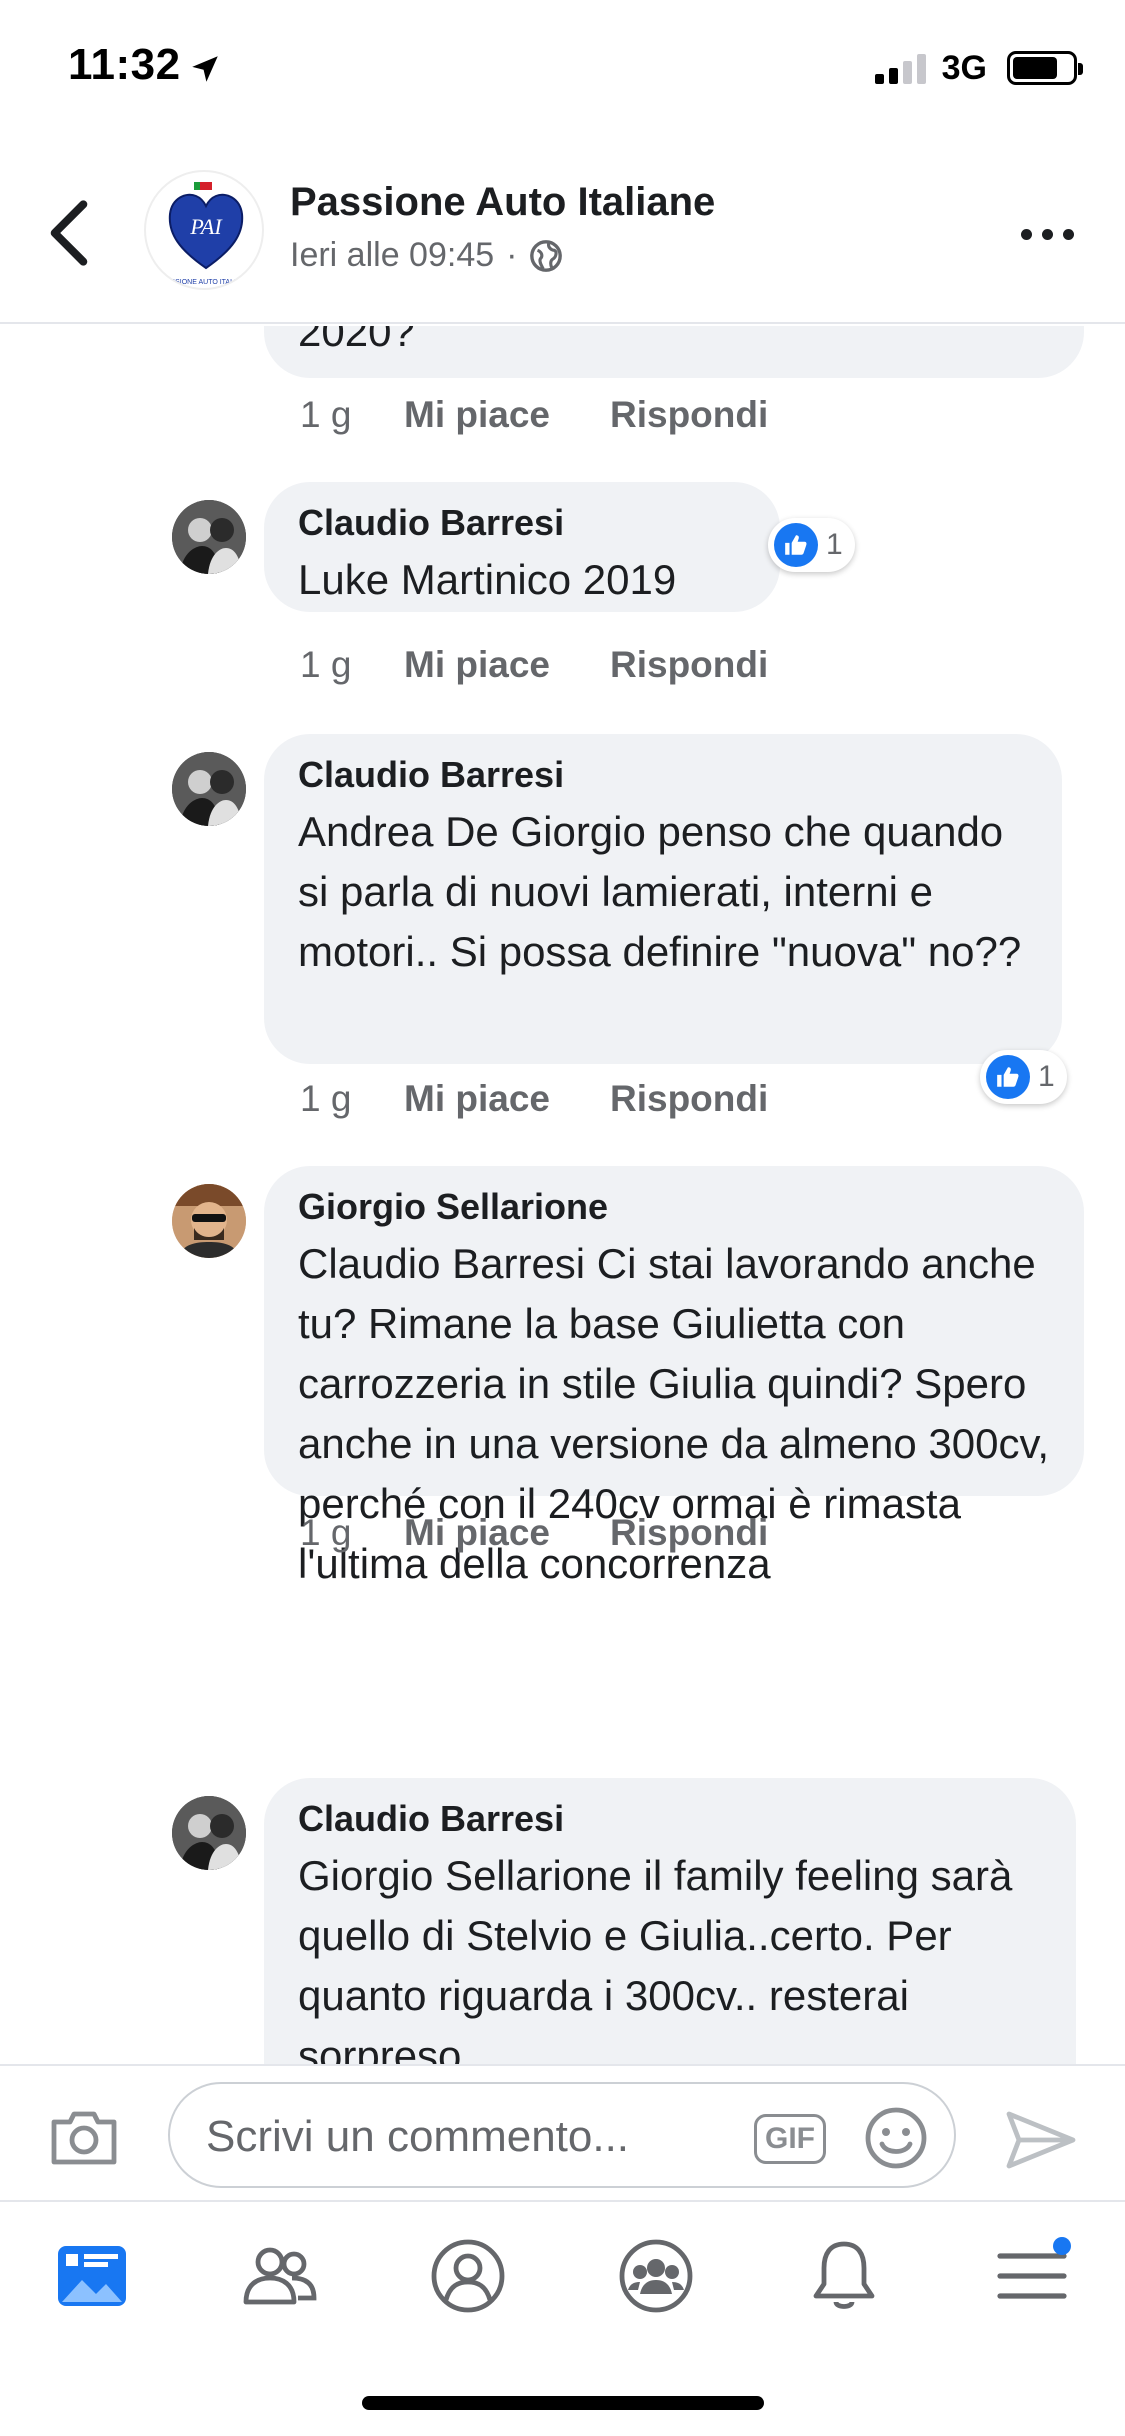 The width and height of the screenshot is (1125, 2436). What do you see at coordinates (92, 2276) in the screenshot?
I see `news-feed-icon` at bounding box center [92, 2276].